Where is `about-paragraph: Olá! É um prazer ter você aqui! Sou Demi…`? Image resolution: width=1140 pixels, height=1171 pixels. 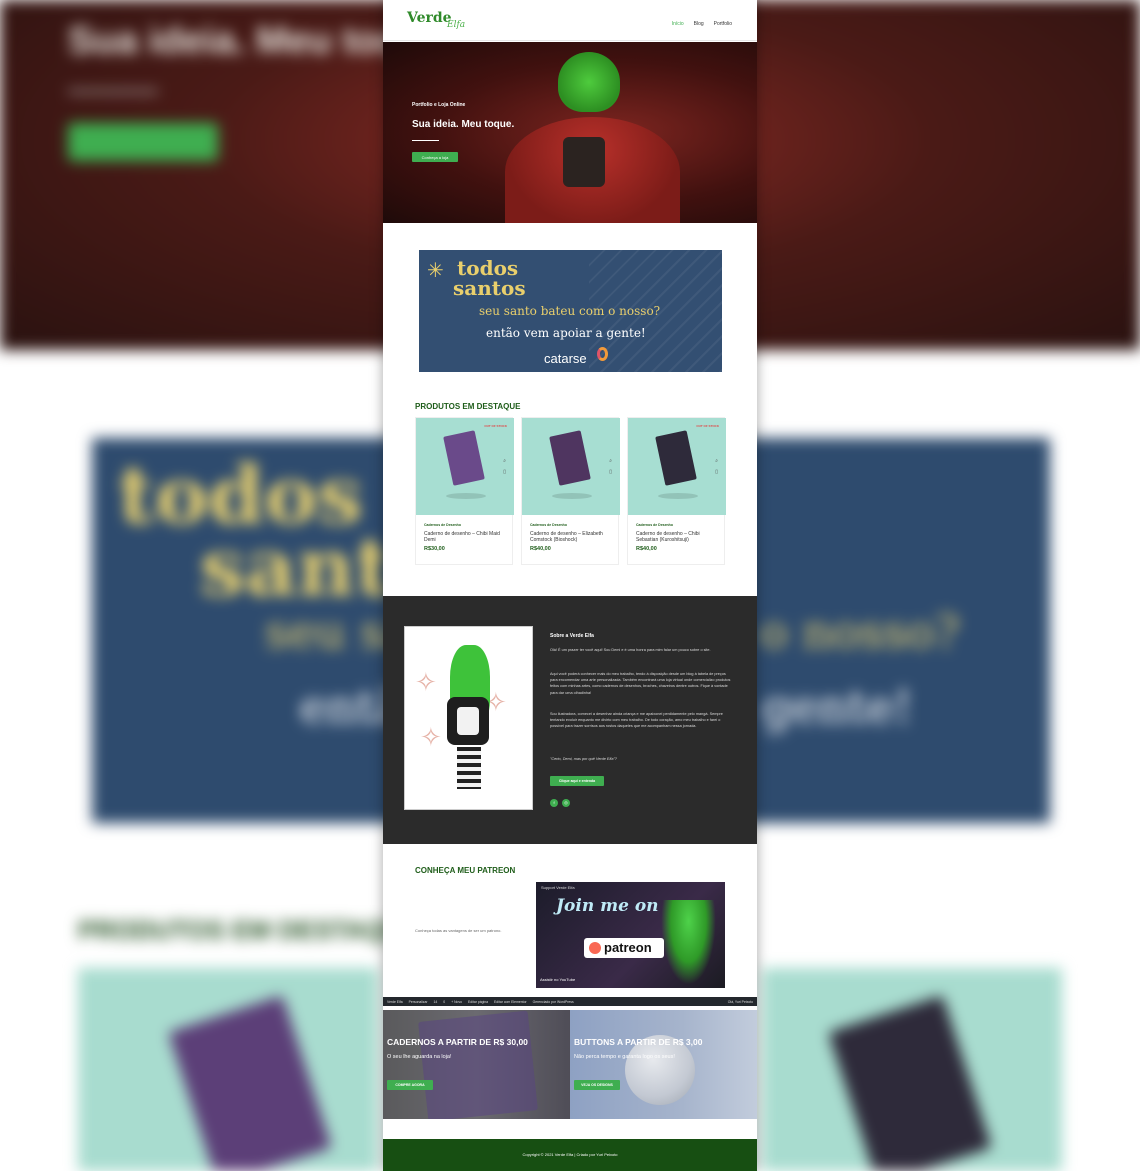
about-paragraph: Olá! É um prazer ter você aqui! Sou Demi… is located at coordinates (630, 650).